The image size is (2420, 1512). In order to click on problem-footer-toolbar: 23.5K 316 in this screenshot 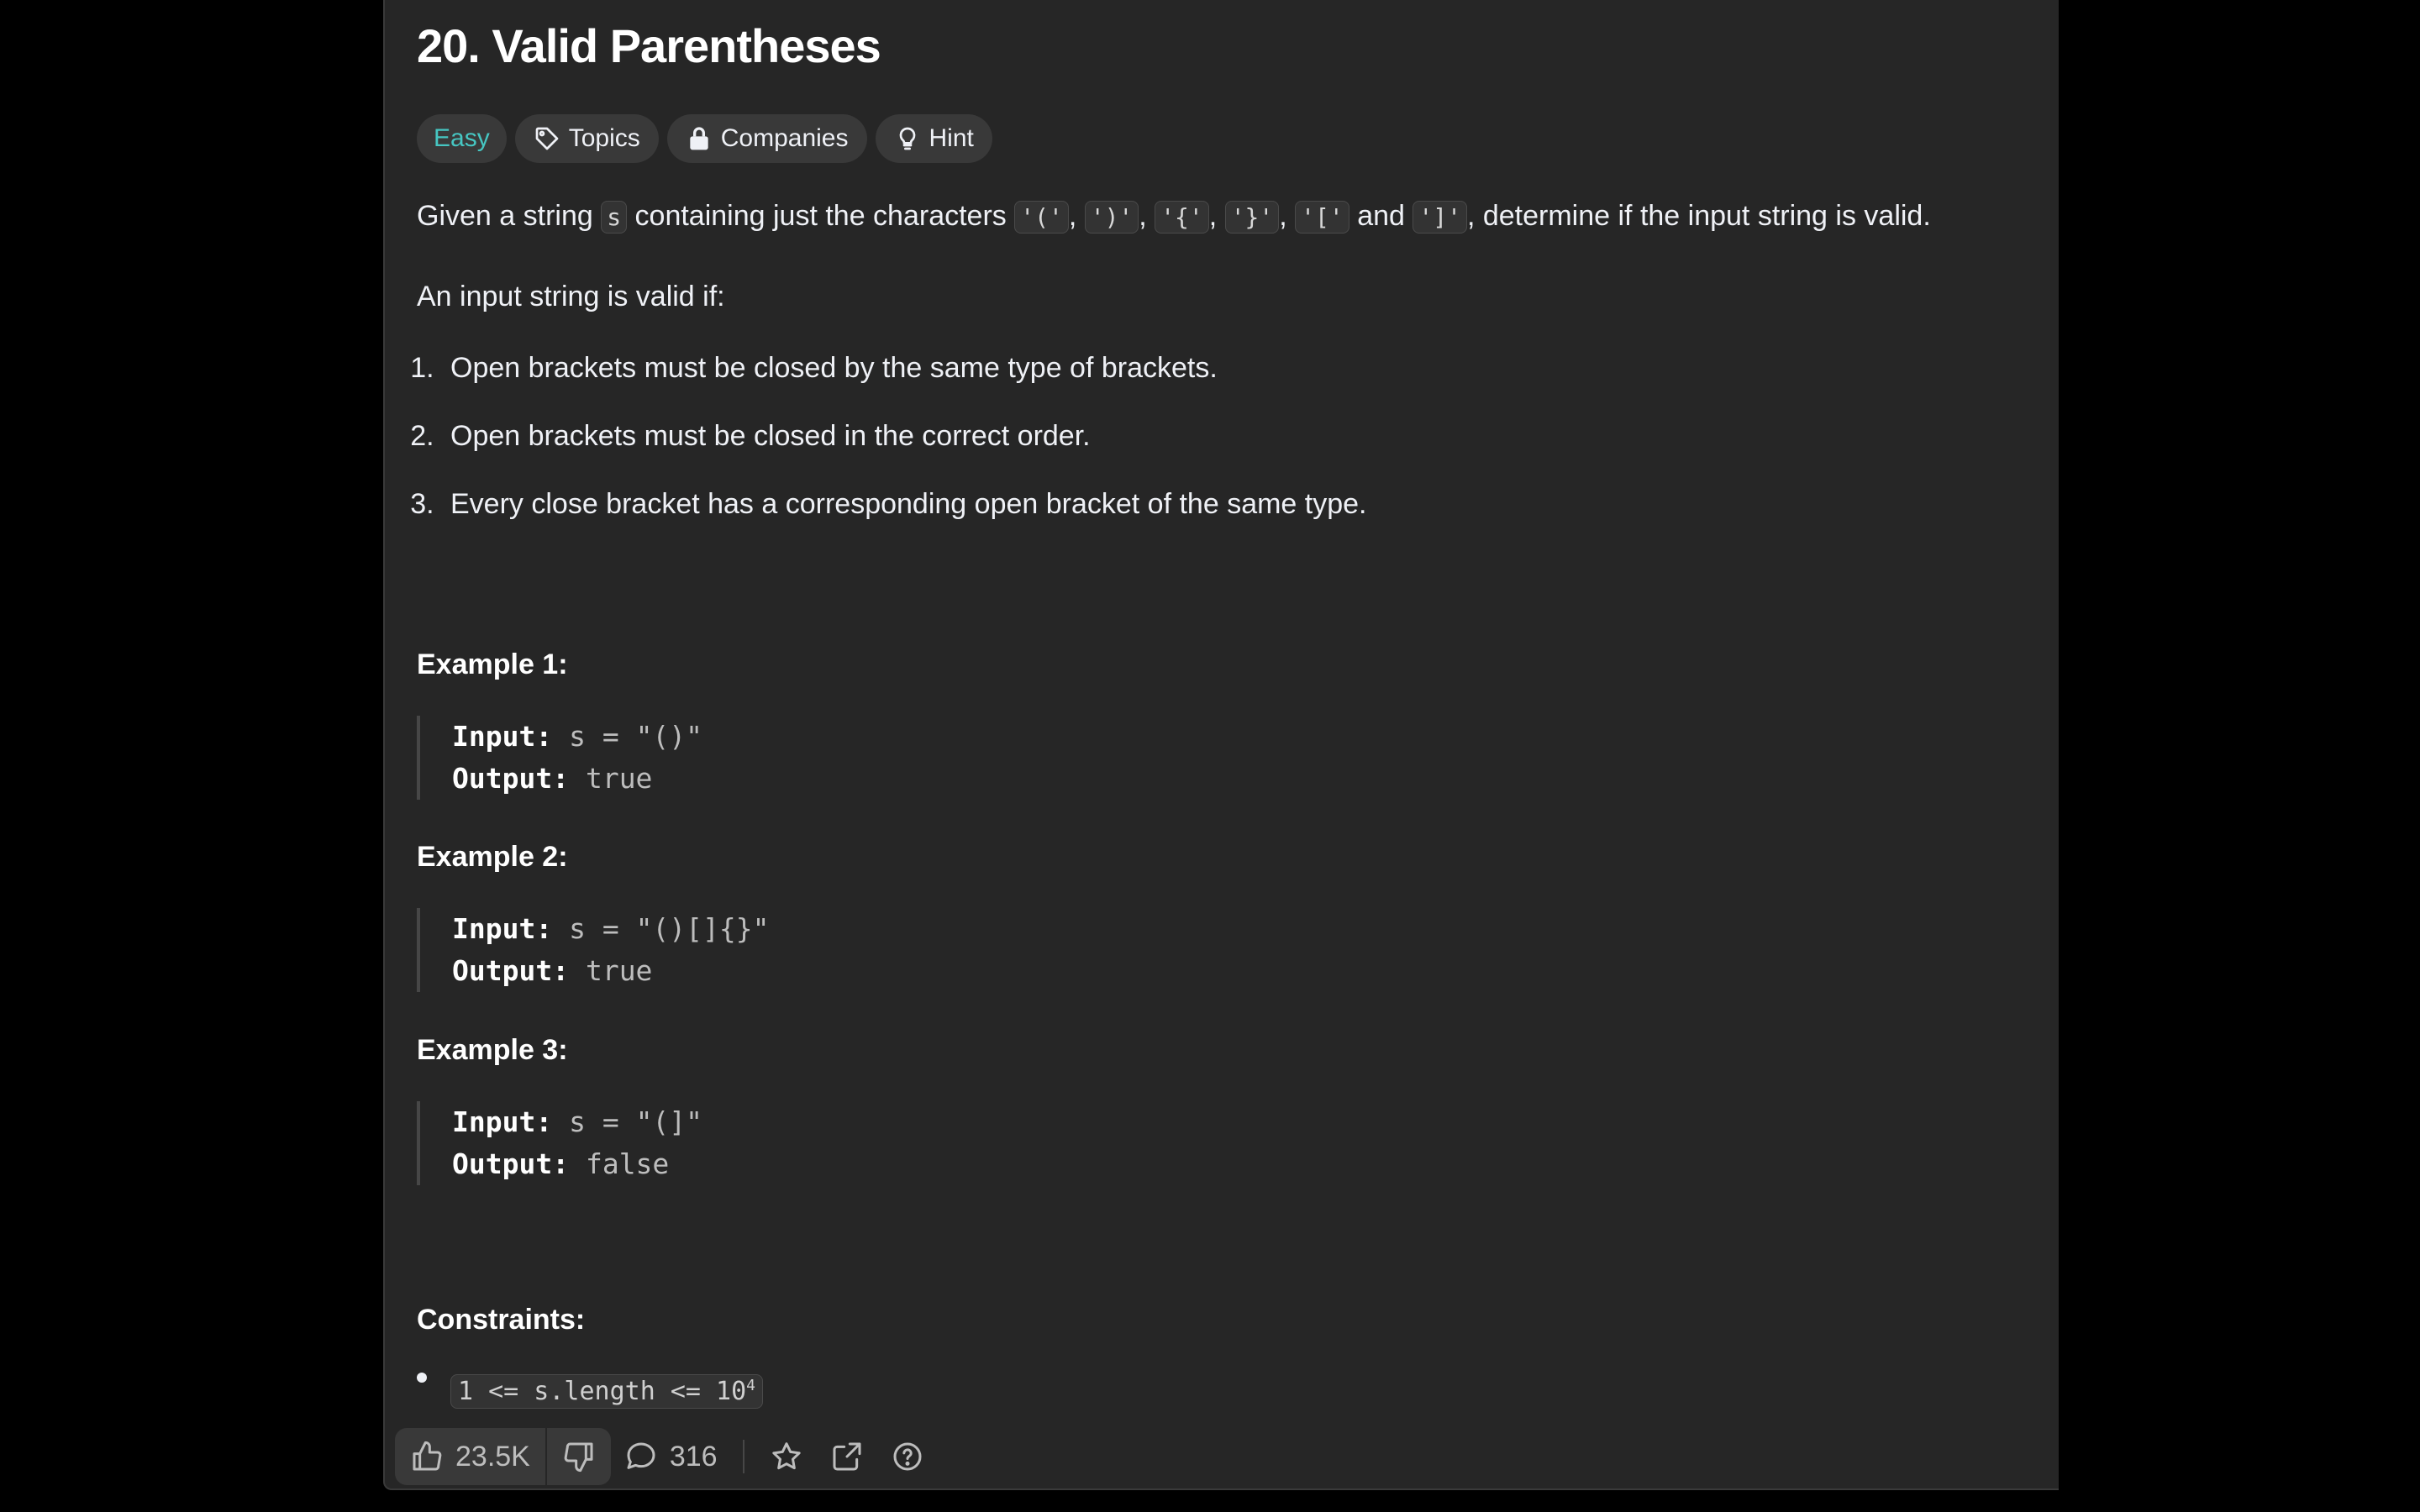, I will do `click(666, 1456)`.